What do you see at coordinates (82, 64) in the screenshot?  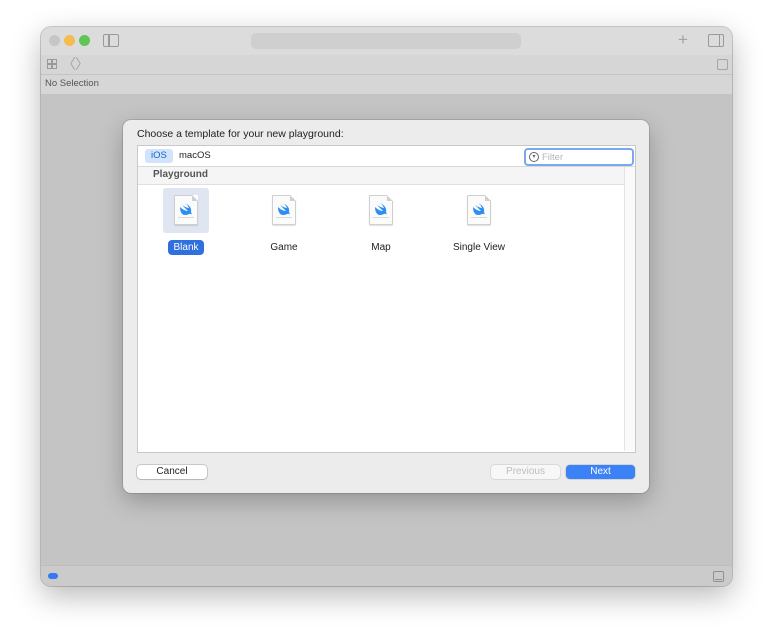 I see `chevron-right-icon: 〉` at bounding box center [82, 64].